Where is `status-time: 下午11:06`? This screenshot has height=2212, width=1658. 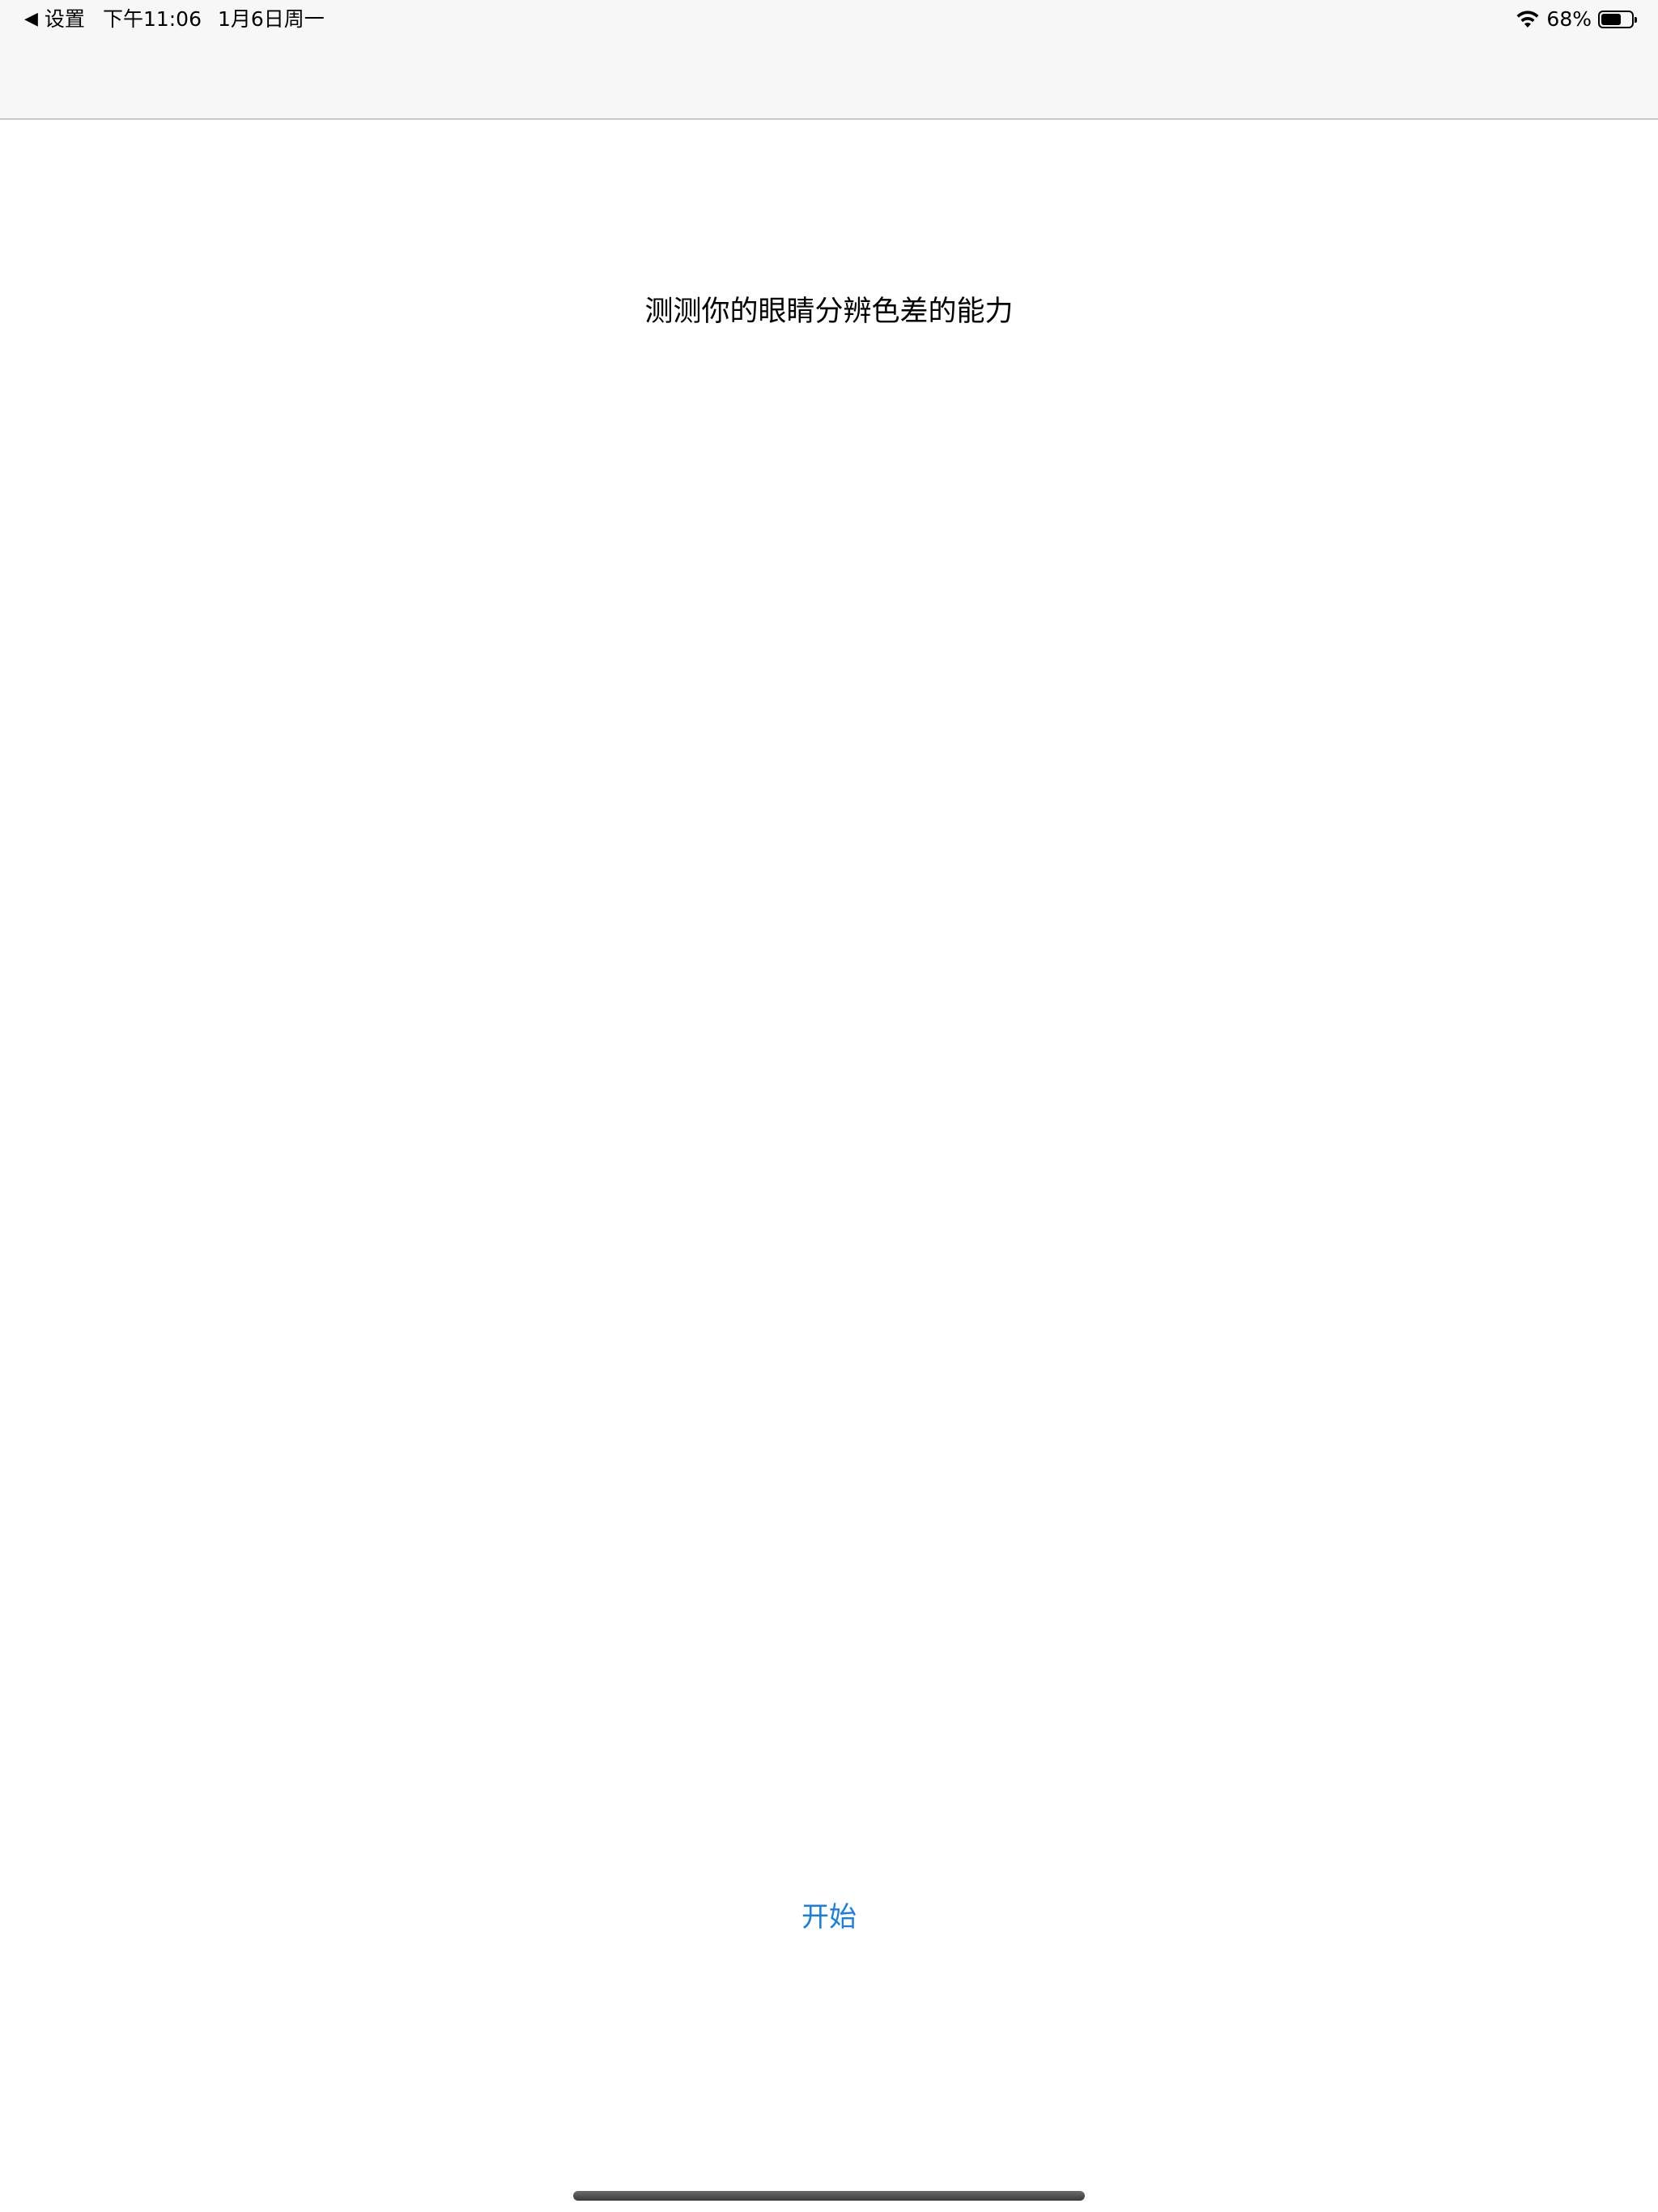
status-time: 下午11:06 is located at coordinates (152, 19).